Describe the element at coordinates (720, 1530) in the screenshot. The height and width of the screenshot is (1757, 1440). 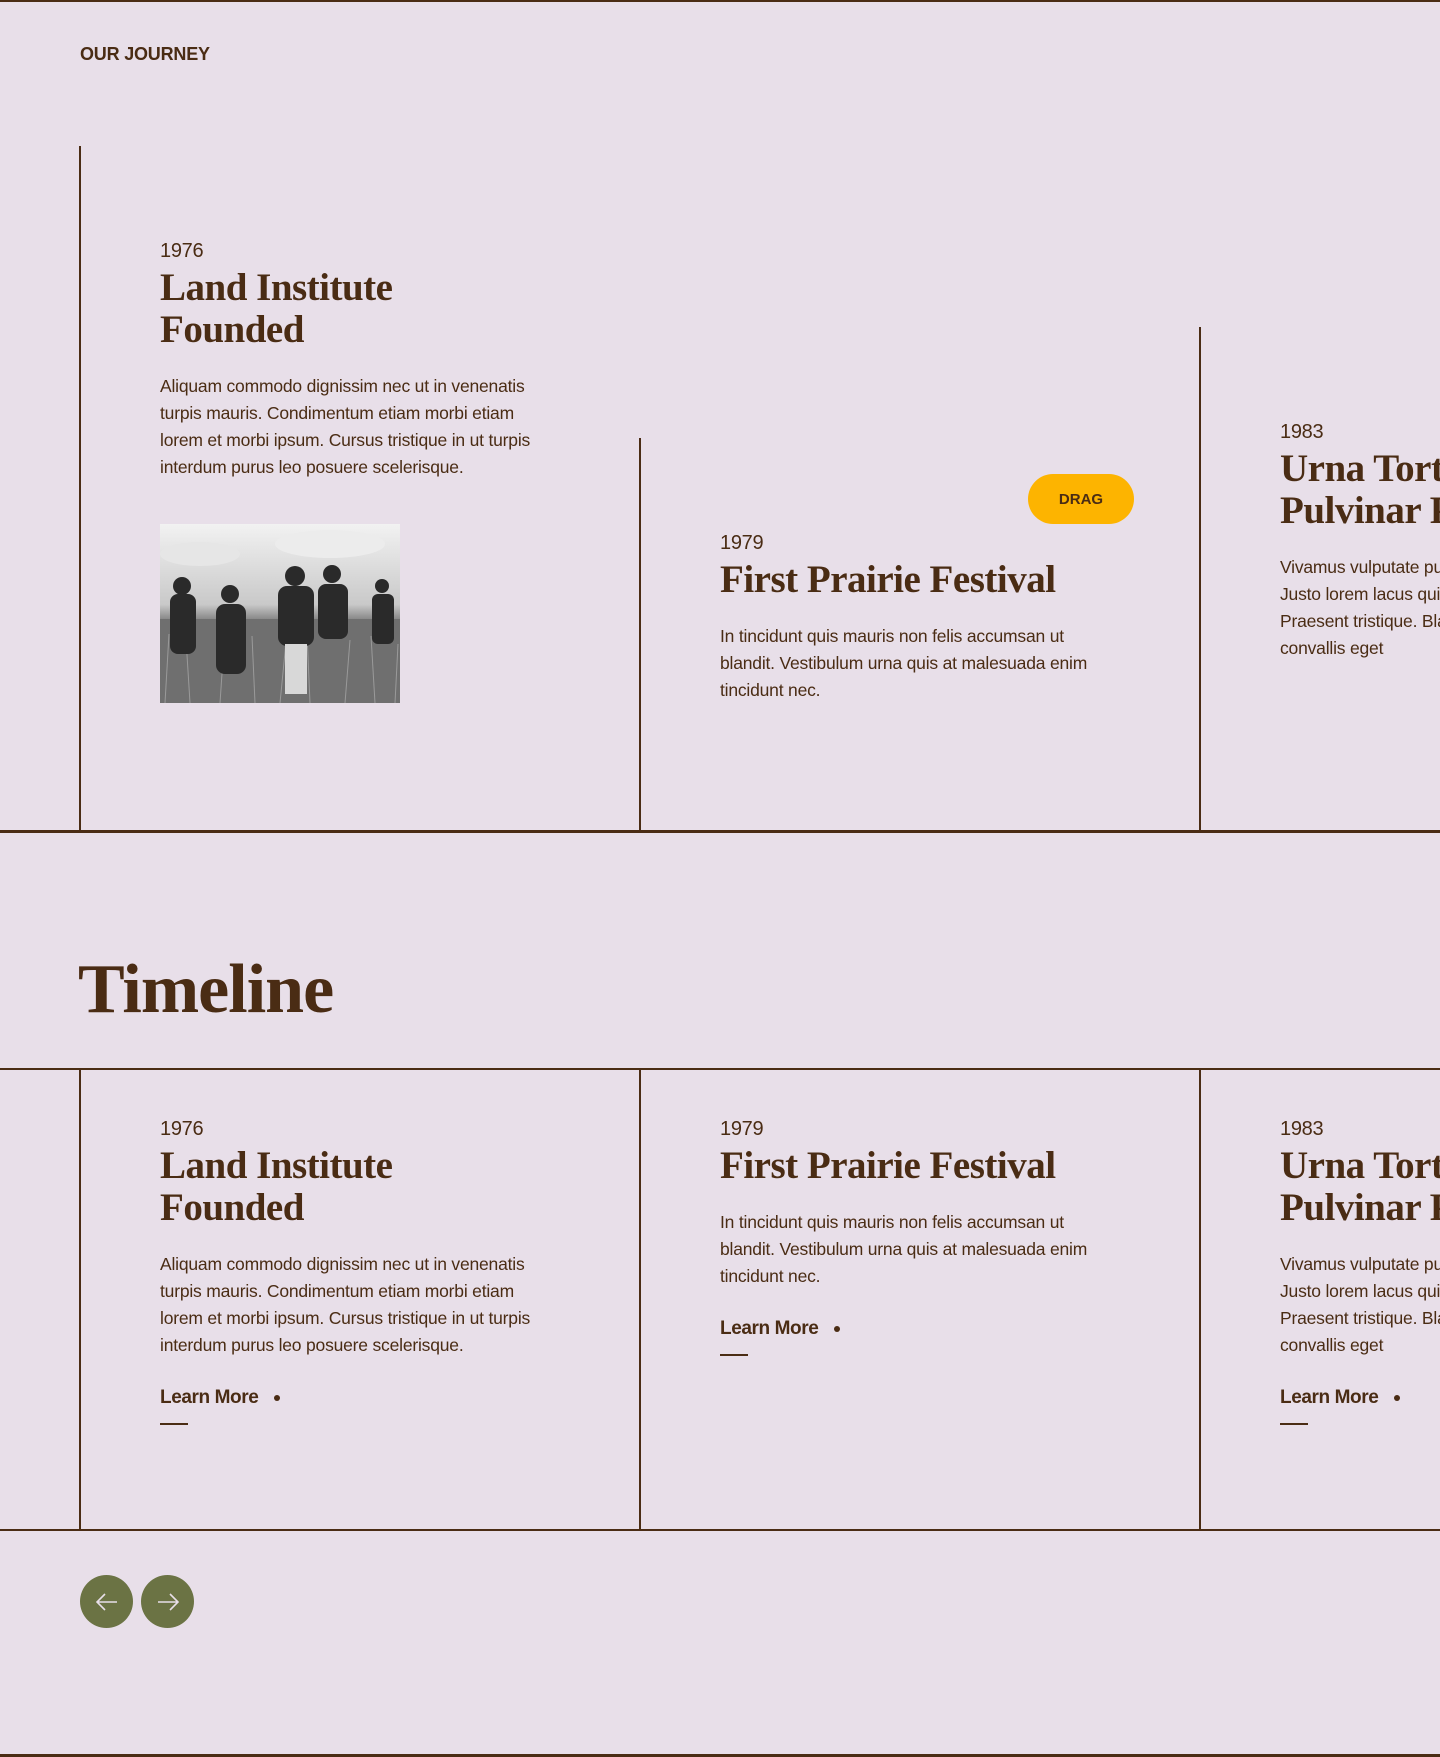
I see `timeline-bottom-border` at that location.